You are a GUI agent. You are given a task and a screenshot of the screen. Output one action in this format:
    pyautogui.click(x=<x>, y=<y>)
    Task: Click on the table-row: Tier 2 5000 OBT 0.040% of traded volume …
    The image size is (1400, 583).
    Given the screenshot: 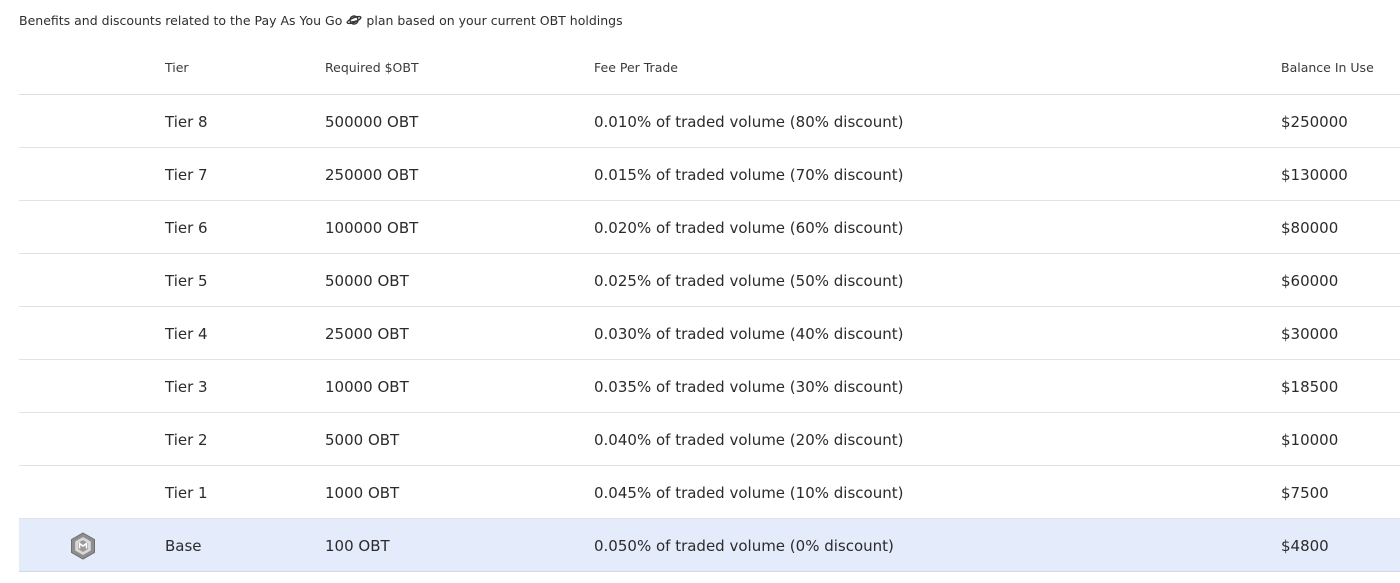 What is the action you would take?
    pyautogui.click(x=709, y=439)
    